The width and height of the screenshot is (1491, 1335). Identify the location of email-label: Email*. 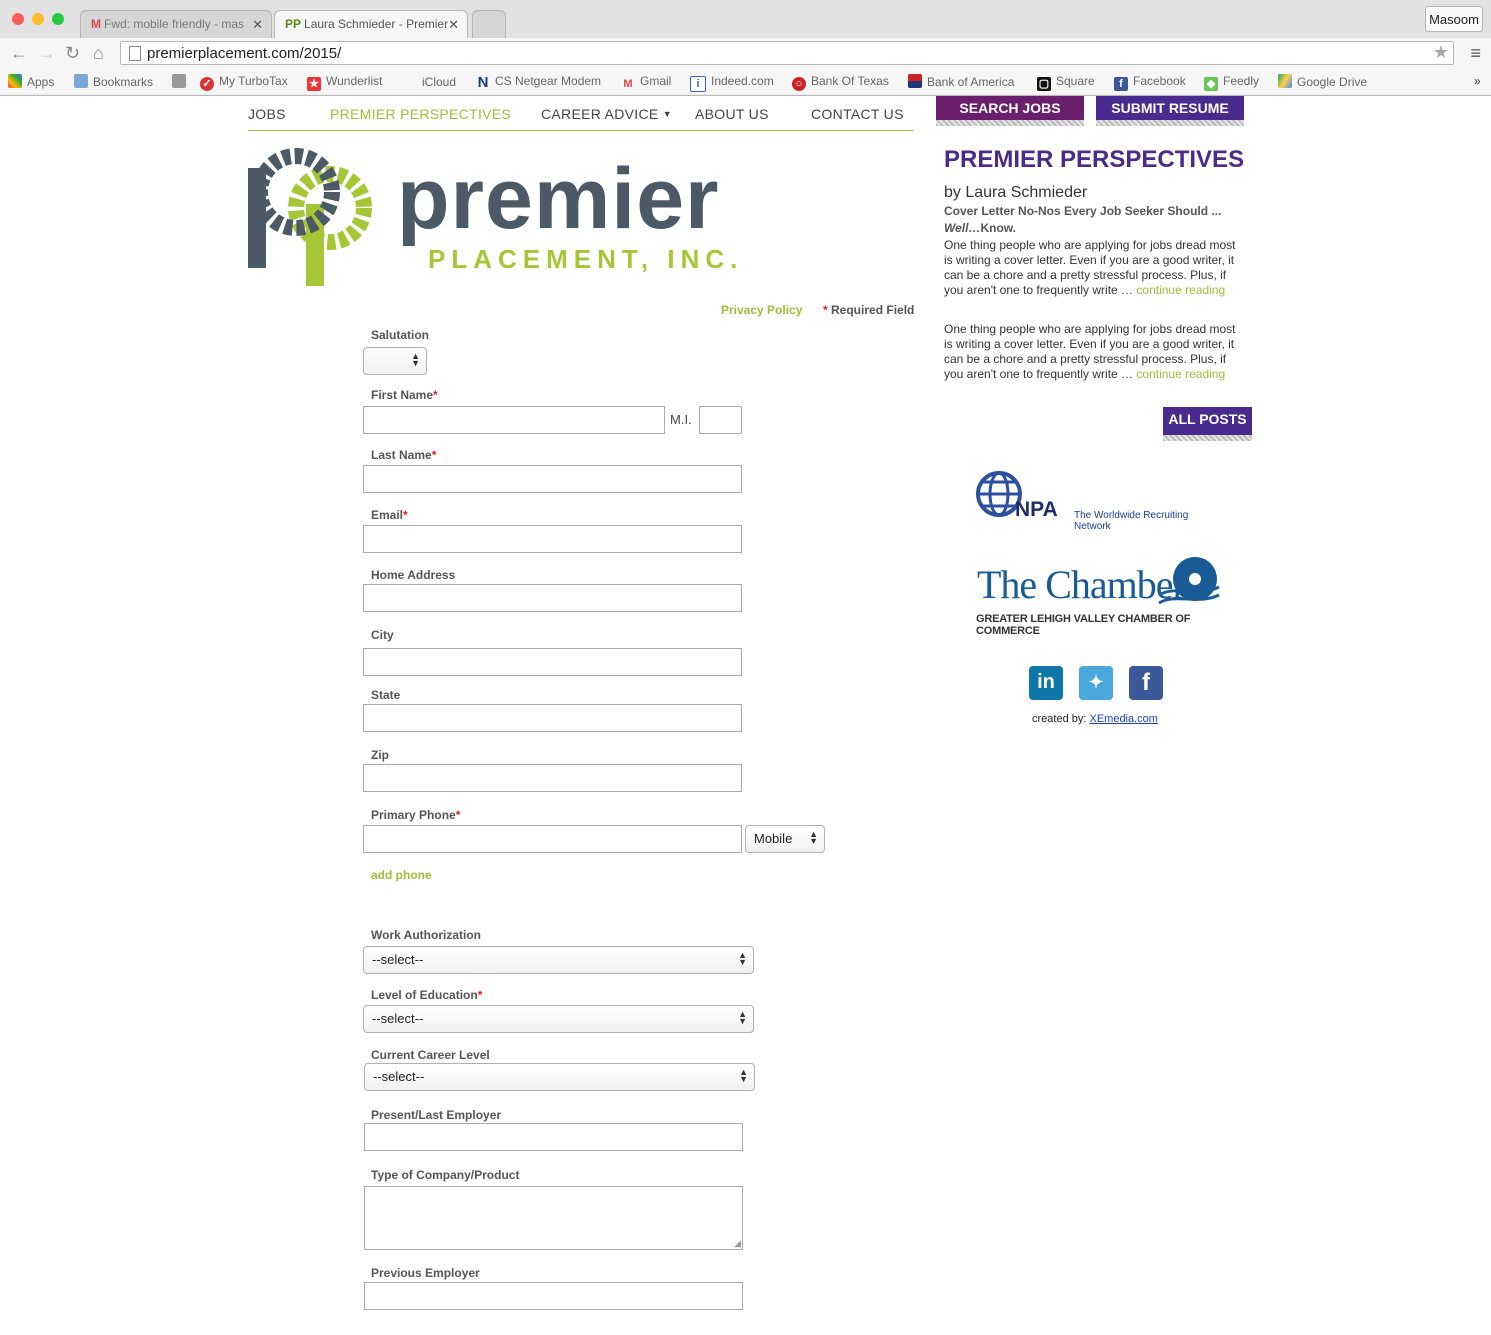
(389, 515).